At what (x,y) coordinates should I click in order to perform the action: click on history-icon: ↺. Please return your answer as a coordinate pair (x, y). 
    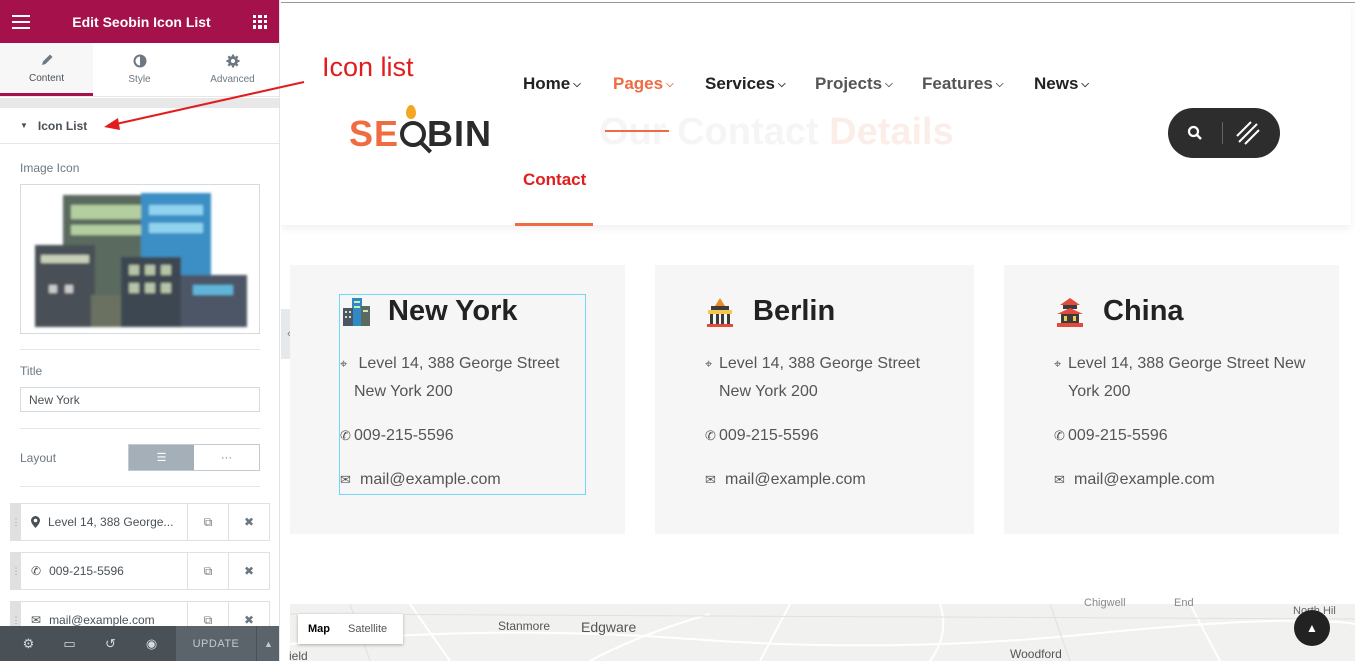
    Looking at the image, I should click on (110, 644).